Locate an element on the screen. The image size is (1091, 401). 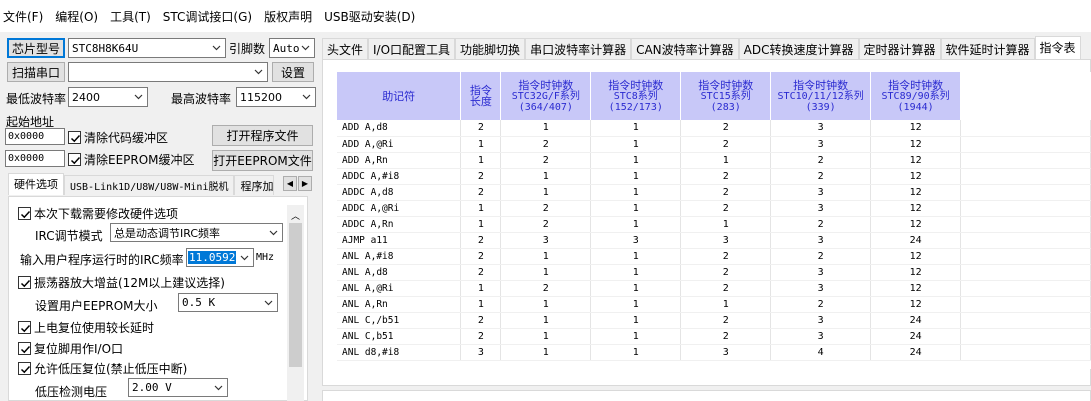
menu-usb-driver: USB驱动安装(D) is located at coordinates (369, 16).